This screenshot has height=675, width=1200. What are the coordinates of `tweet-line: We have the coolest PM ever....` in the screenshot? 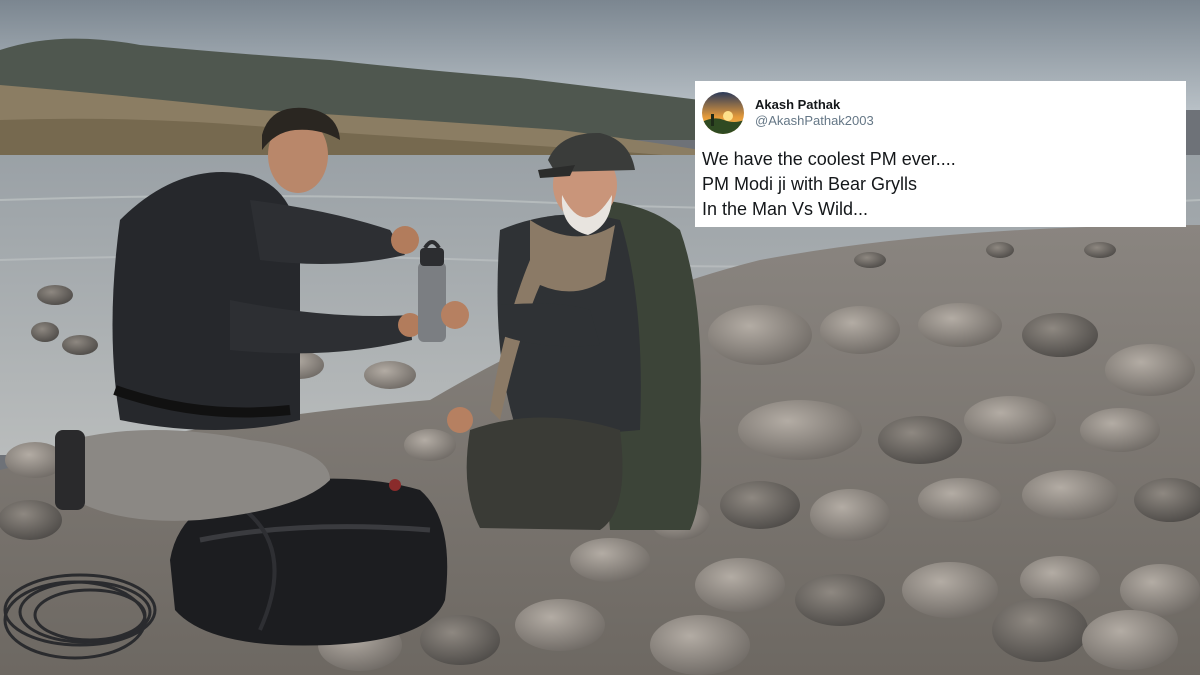 It's located at (829, 159).